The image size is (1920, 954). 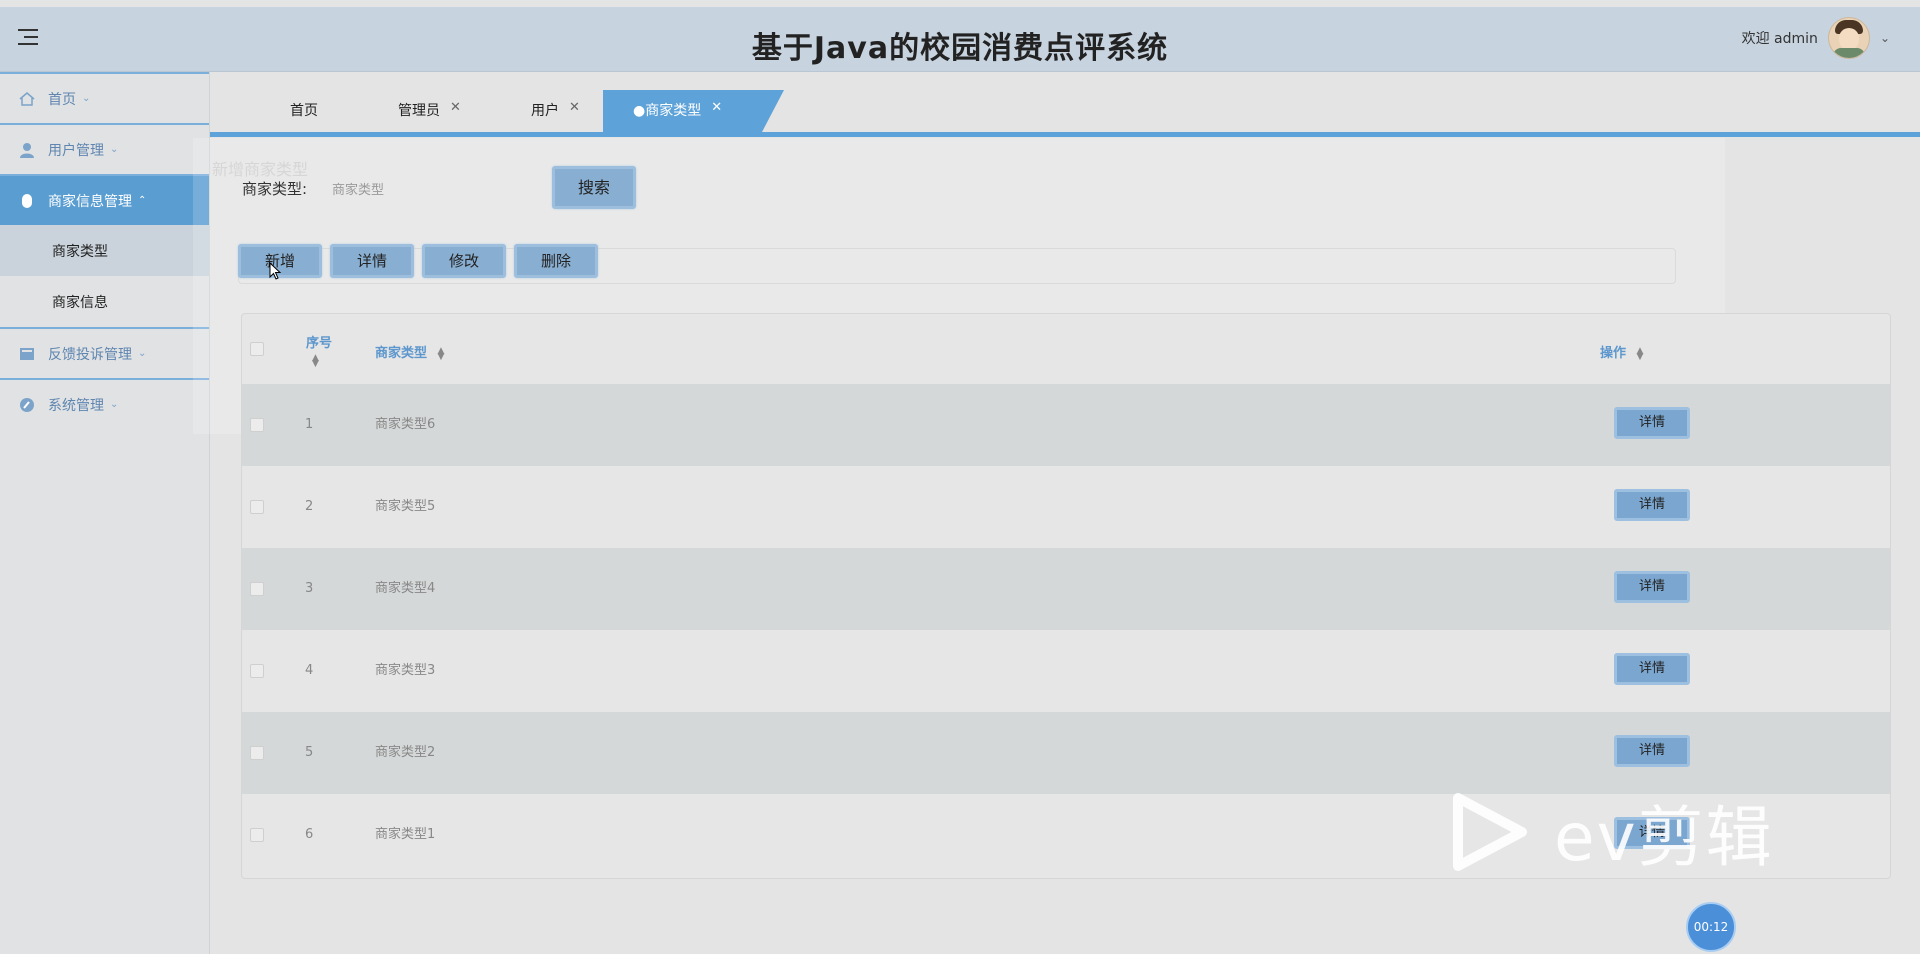 I want to click on tab-label: 首页, so click(x=304, y=111).